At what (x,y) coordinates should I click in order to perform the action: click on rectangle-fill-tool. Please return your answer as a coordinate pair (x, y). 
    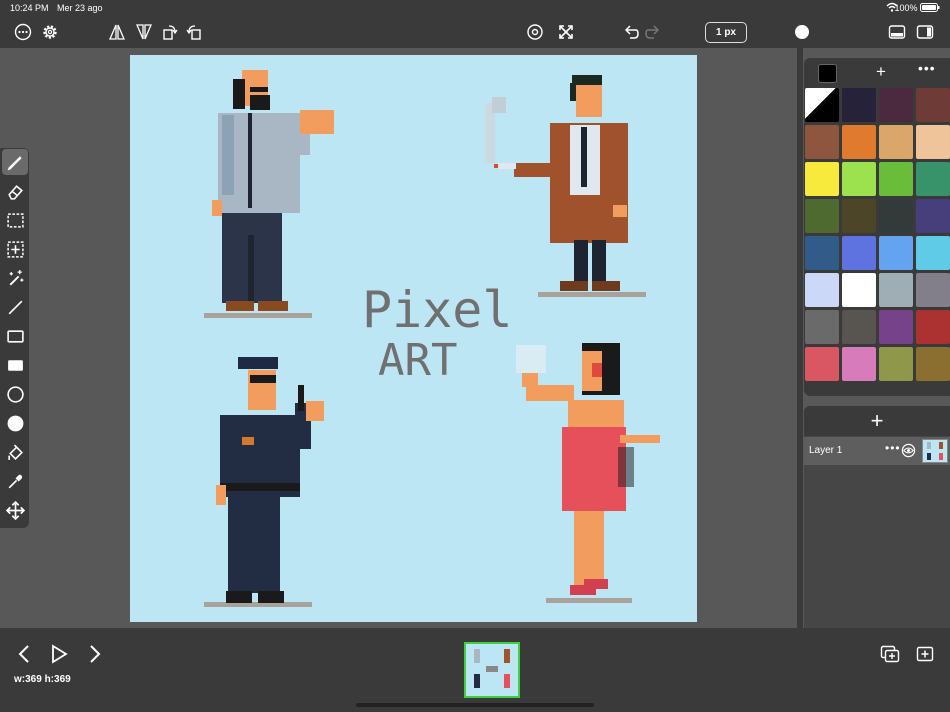
    Looking at the image, I should click on (15, 365).